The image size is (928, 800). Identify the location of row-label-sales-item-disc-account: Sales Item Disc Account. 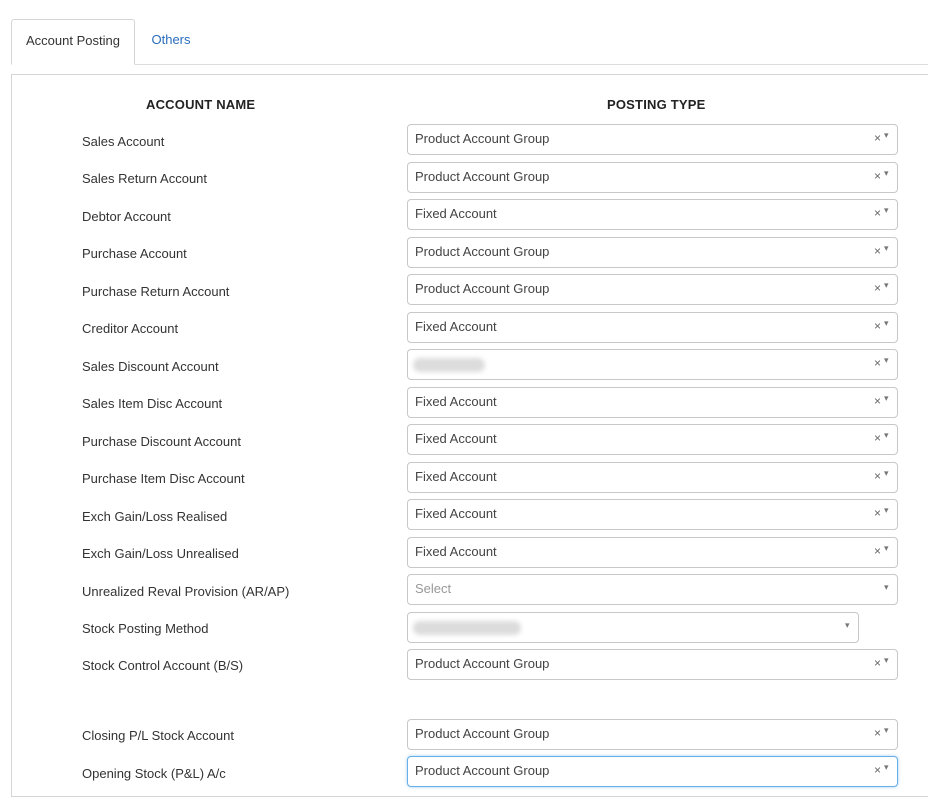
(152, 403).